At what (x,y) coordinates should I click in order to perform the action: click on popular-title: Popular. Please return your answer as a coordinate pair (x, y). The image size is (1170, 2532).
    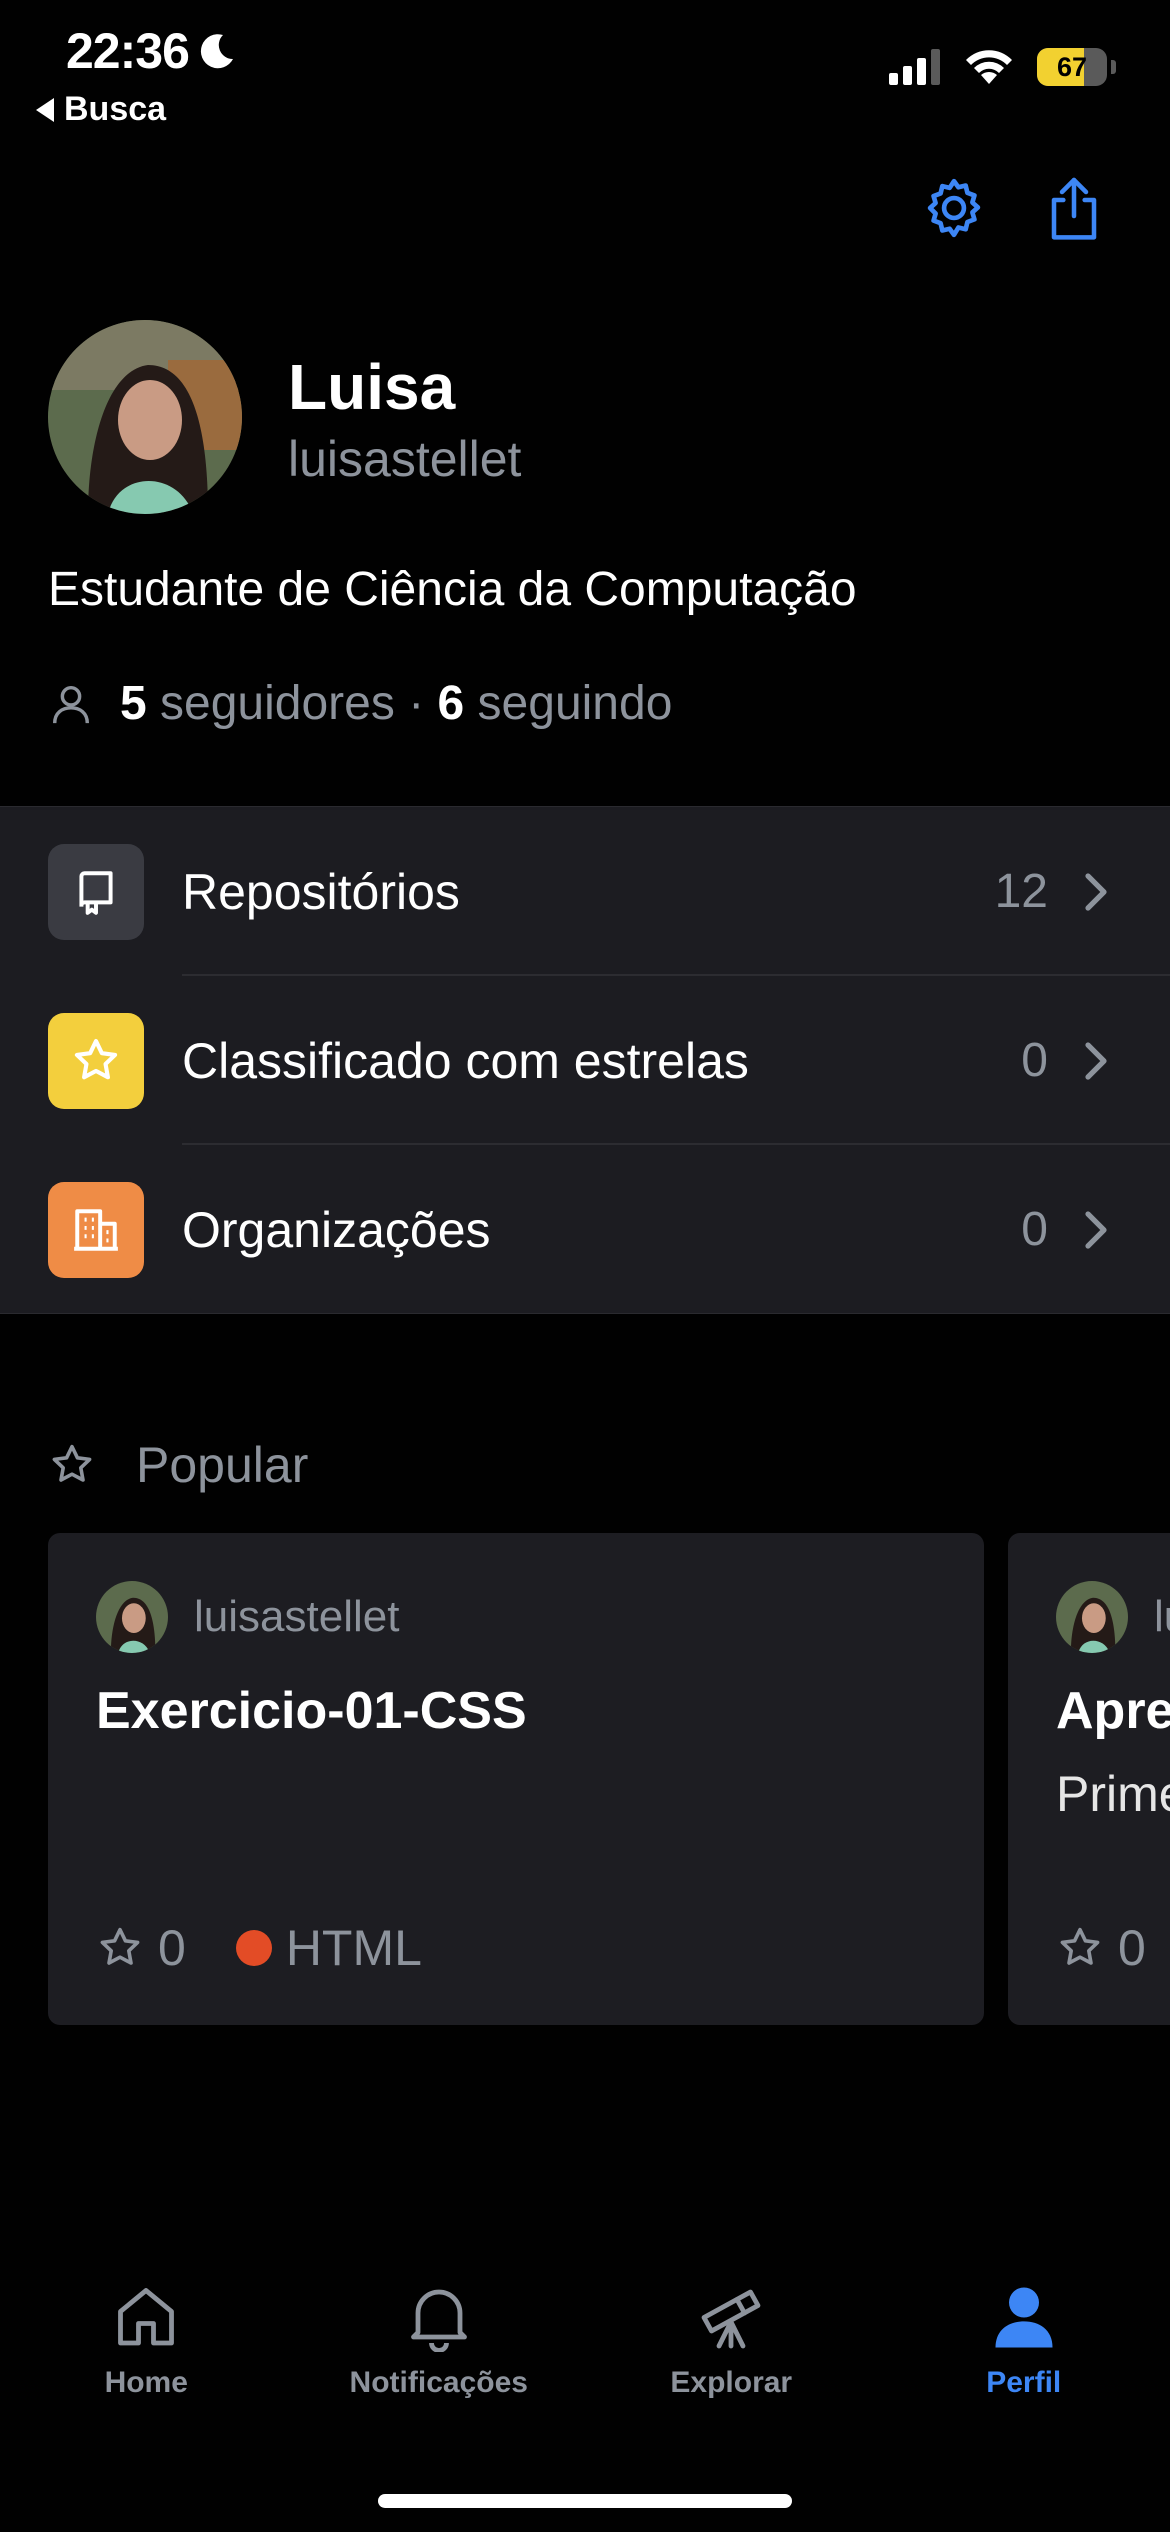
    Looking at the image, I should click on (222, 1465).